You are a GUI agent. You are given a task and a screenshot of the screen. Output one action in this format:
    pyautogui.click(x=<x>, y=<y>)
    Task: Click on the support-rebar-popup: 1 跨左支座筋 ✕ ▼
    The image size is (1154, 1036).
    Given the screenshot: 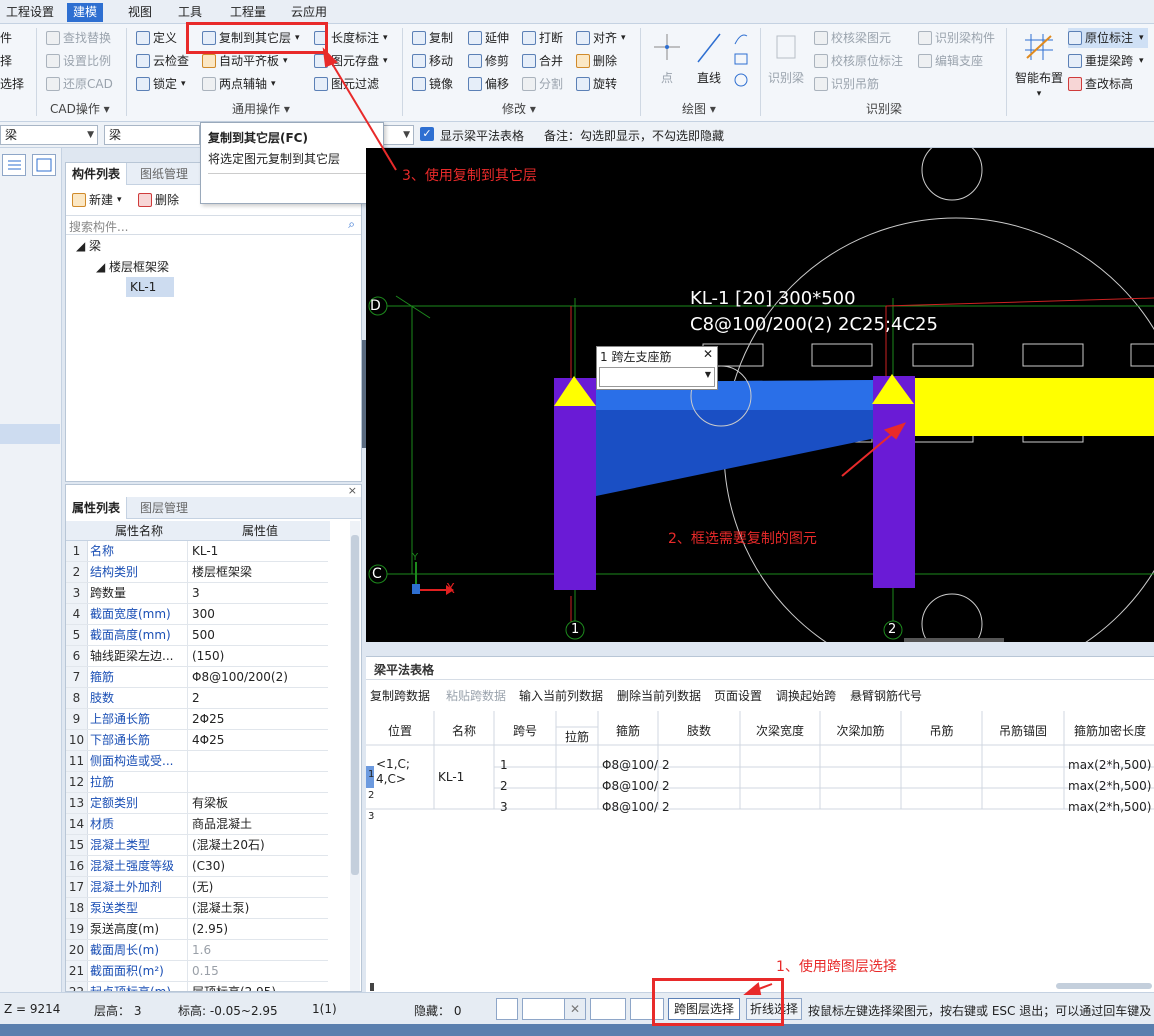 What is the action you would take?
    pyautogui.click(x=657, y=368)
    